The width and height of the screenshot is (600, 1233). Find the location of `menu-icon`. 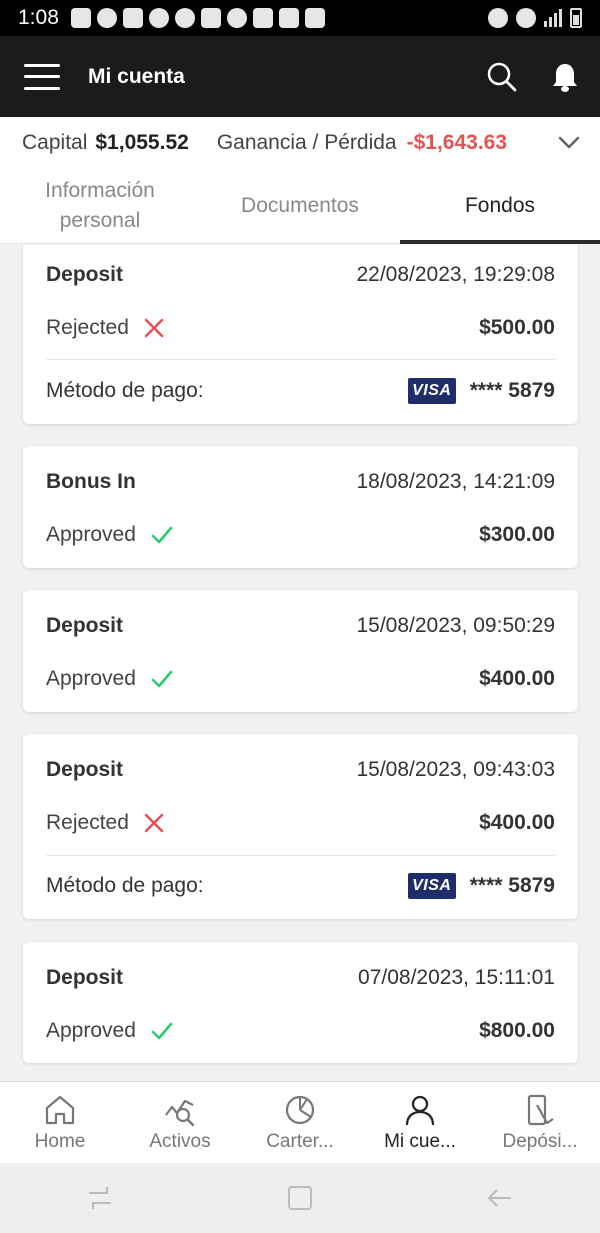

menu-icon is located at coordinates (42, 76).